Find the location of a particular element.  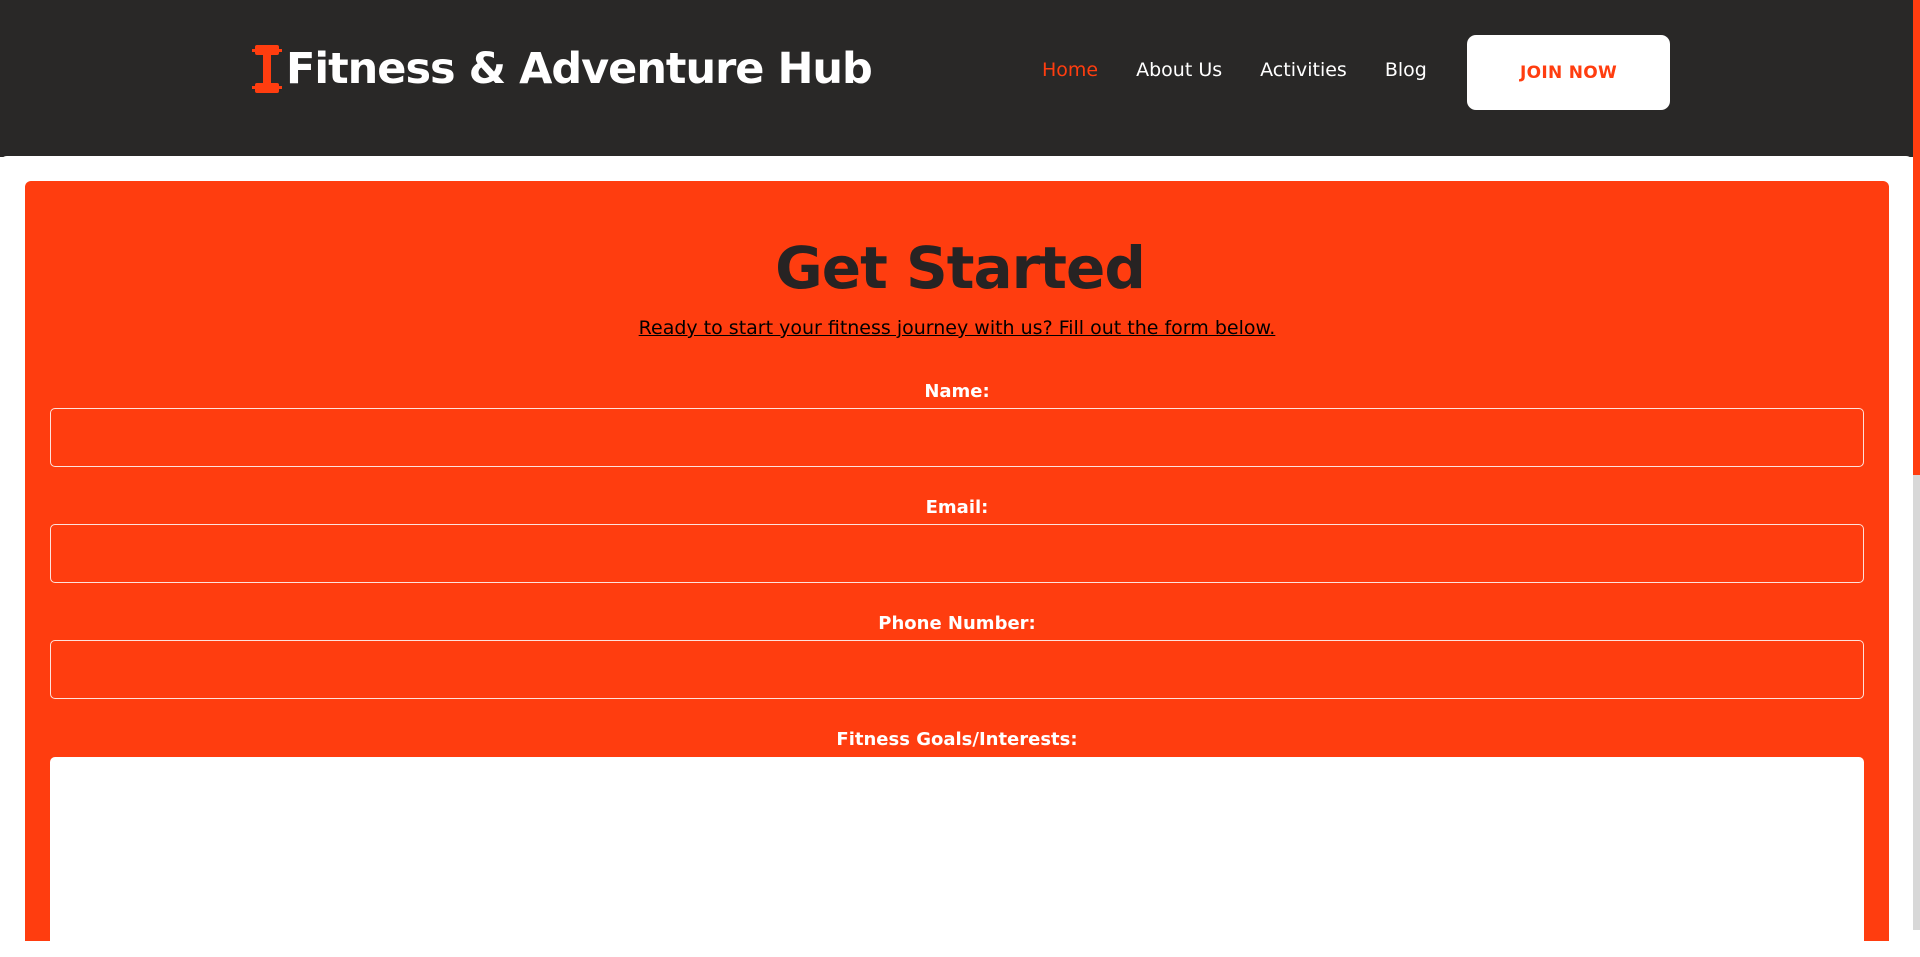

nav-blog: Blog is located at coordinates (1406, 70).